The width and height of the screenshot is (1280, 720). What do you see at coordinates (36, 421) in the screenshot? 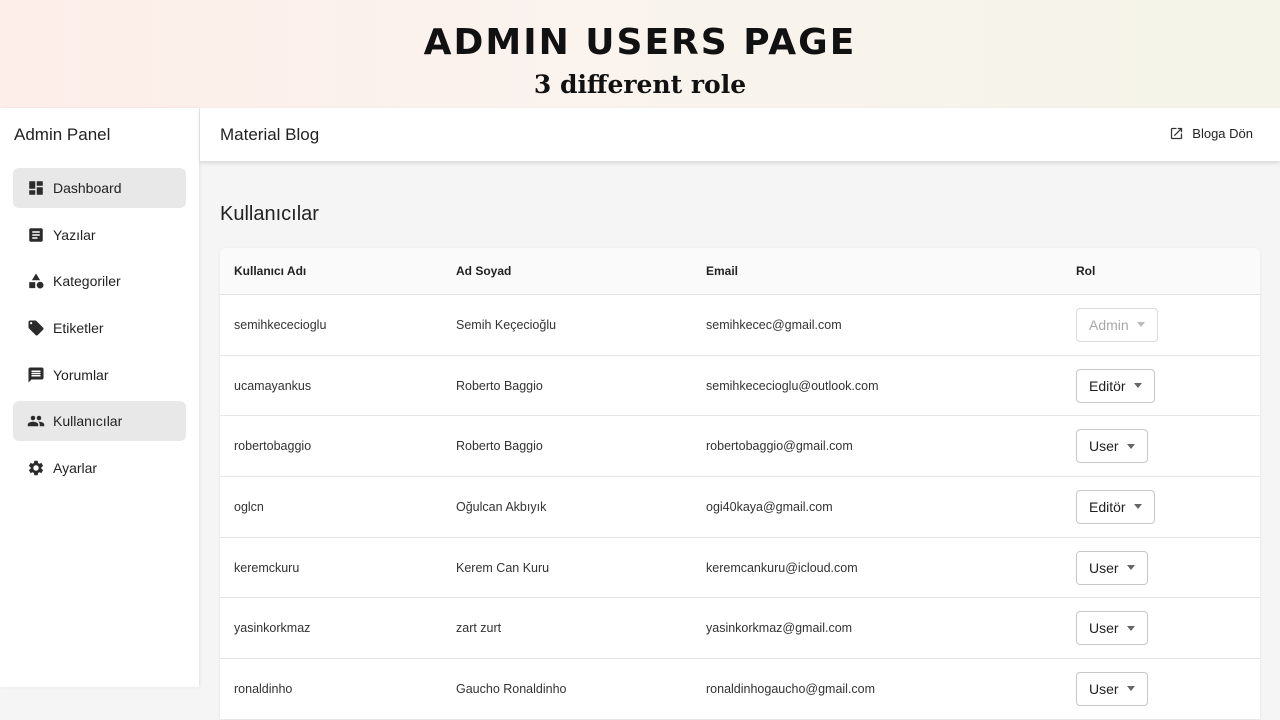
I see `people-icon` at bounding box center [36, 421].